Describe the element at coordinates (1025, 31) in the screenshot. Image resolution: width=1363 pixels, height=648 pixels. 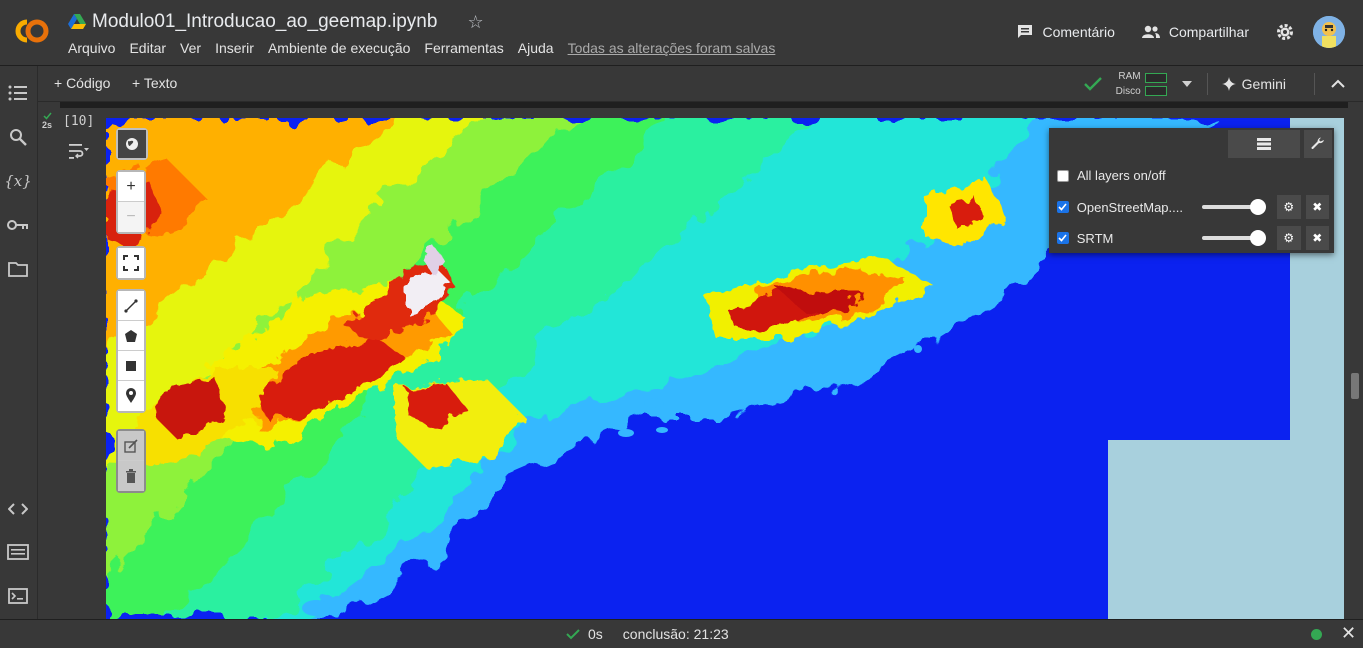
I see `comment-icon` at that location.